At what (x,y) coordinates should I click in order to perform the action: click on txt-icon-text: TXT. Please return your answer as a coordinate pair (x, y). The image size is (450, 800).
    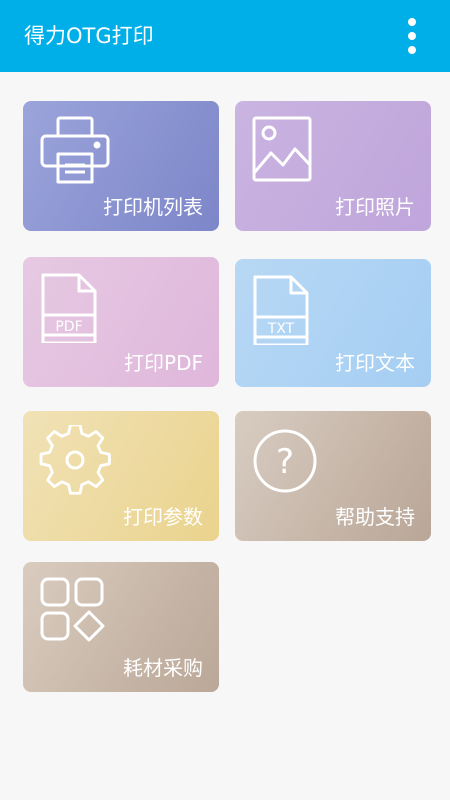
    Looking at the image, I should click on (281, 329).